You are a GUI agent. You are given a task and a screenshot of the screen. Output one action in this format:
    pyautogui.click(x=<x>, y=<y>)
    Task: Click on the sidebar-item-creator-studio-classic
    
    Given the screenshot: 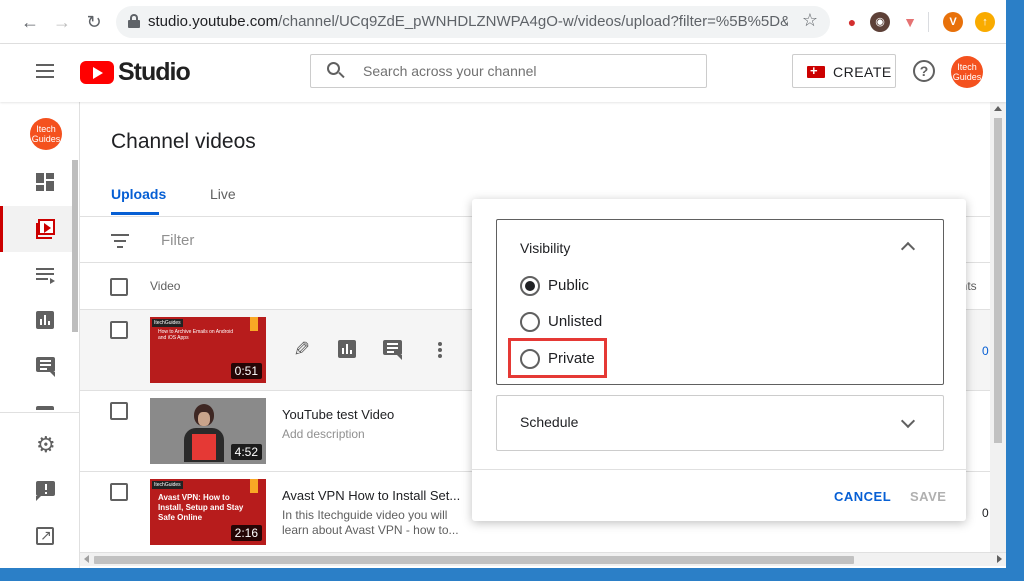 What is the action you would take?
    pyautogui.click(x=36, y=537)
    